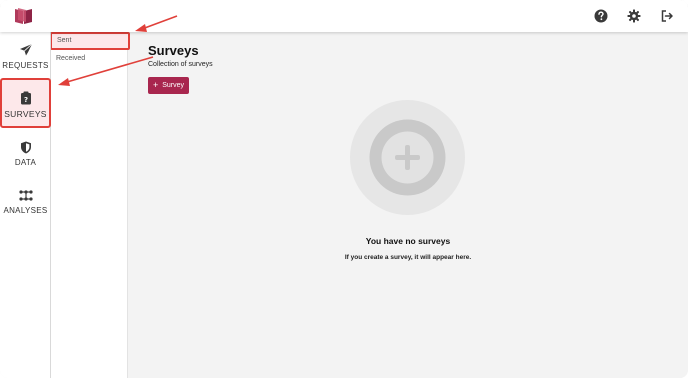 The image size is (688, 378). I want to click on gear-icon, so click(634, 16).